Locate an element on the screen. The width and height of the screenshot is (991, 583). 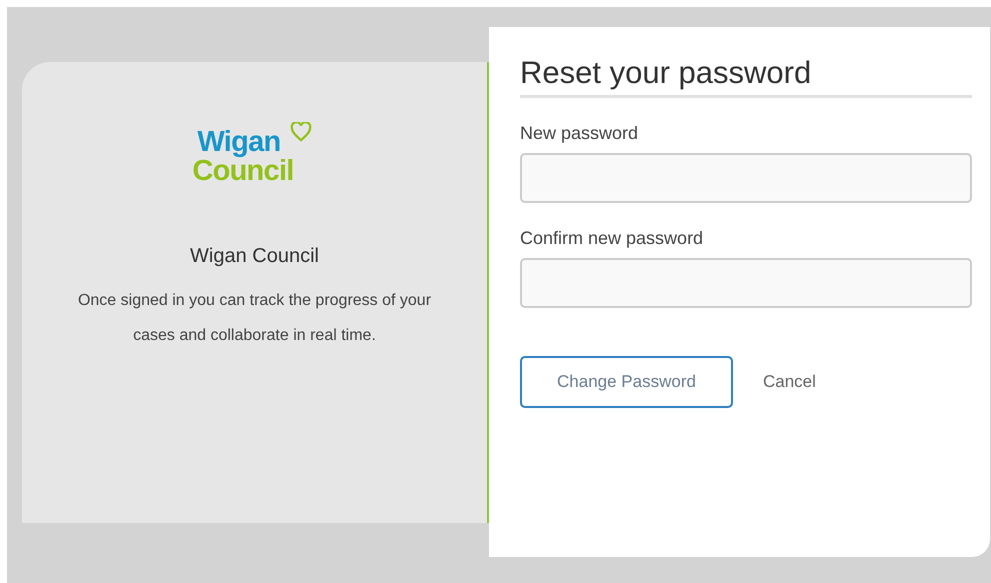
organisation-name: Wigan Council is located at coordinates (254, 256).